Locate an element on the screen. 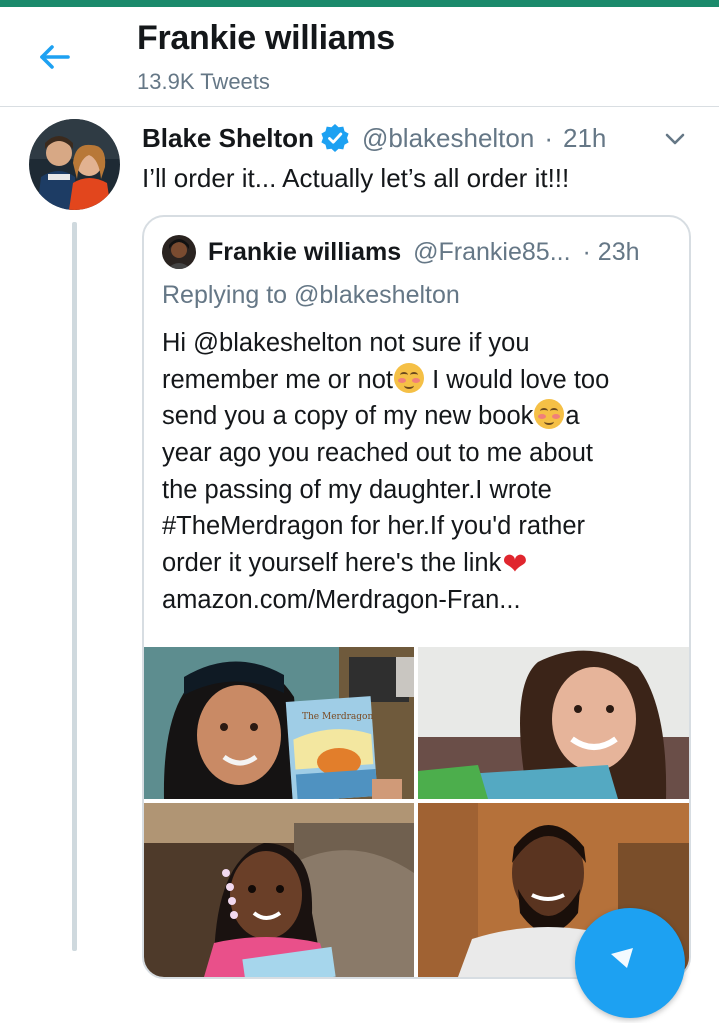 Image resolution: width=719 pixels, height=1023 pixels. author-handle: @blakeshelton is located at coordinates (448, 138).